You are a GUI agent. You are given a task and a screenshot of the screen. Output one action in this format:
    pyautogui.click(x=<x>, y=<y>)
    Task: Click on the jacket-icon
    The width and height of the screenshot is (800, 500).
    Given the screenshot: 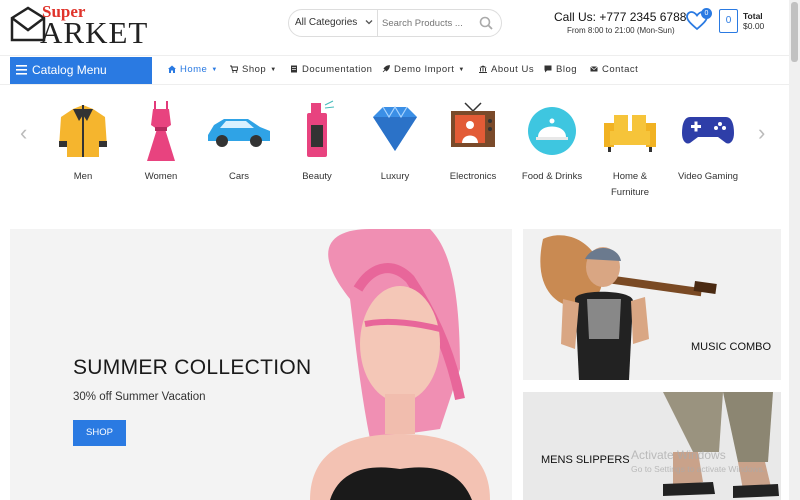 What is the action you would take?
    pyautogui.click(x=83, y=131)
    